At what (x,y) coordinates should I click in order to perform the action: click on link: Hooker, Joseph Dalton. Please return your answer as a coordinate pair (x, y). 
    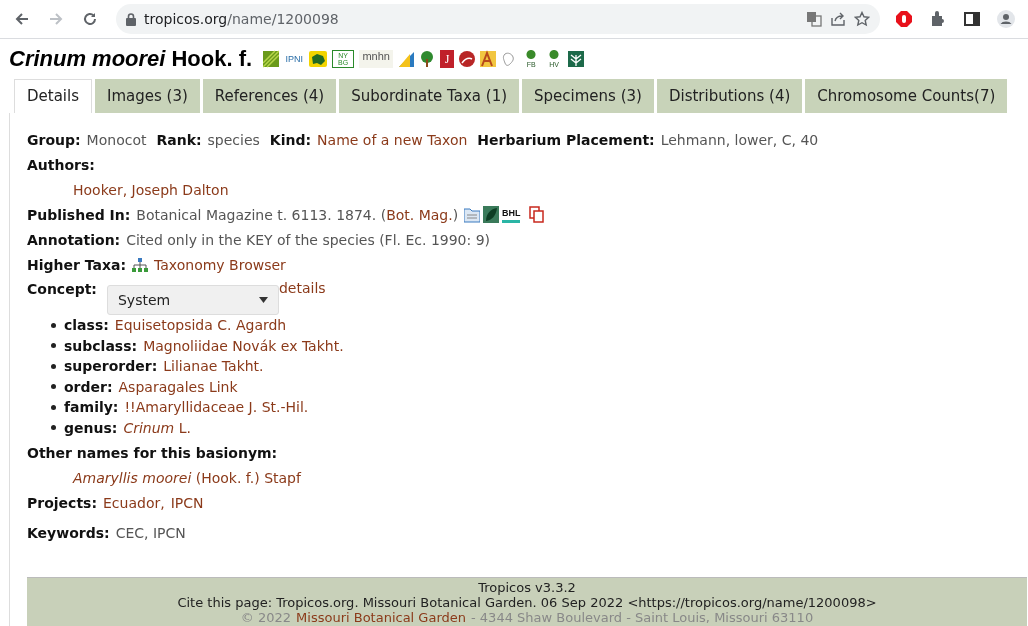
    Looking at the image, I should click on (128, 189).